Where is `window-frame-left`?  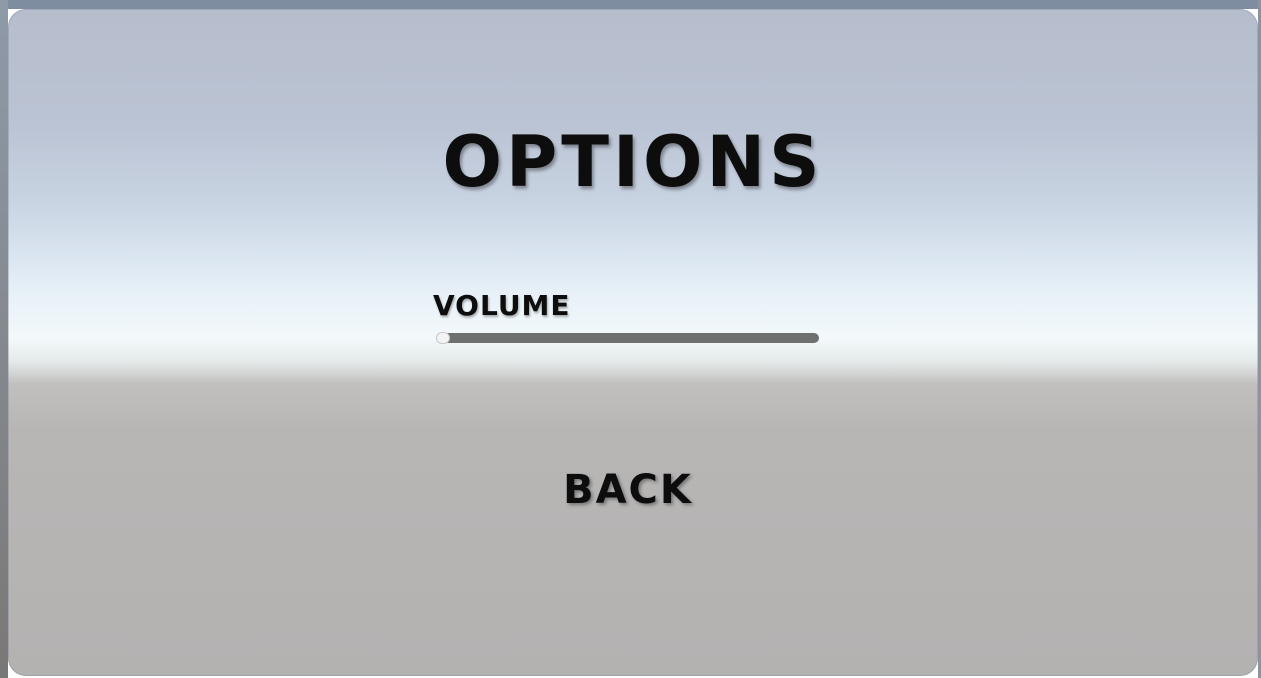
window-frame-left is located at coordinates (4, 339).